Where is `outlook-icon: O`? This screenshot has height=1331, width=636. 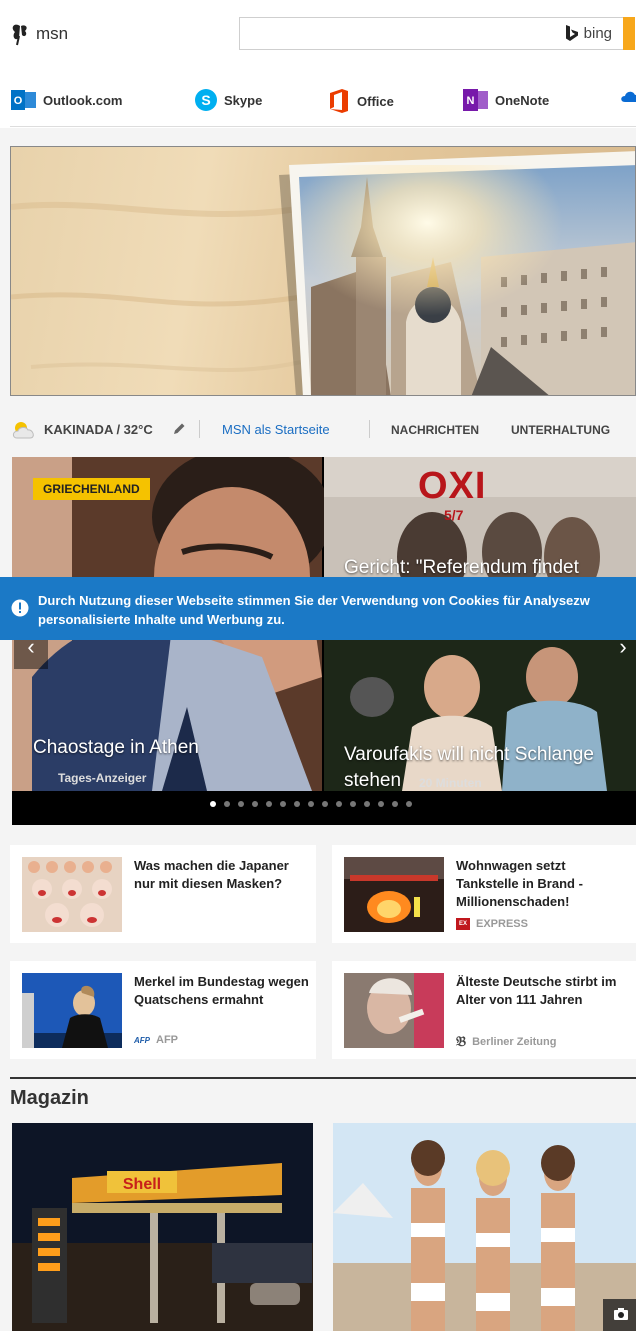 outlook-icon: O is located at coordinates (23, 100).